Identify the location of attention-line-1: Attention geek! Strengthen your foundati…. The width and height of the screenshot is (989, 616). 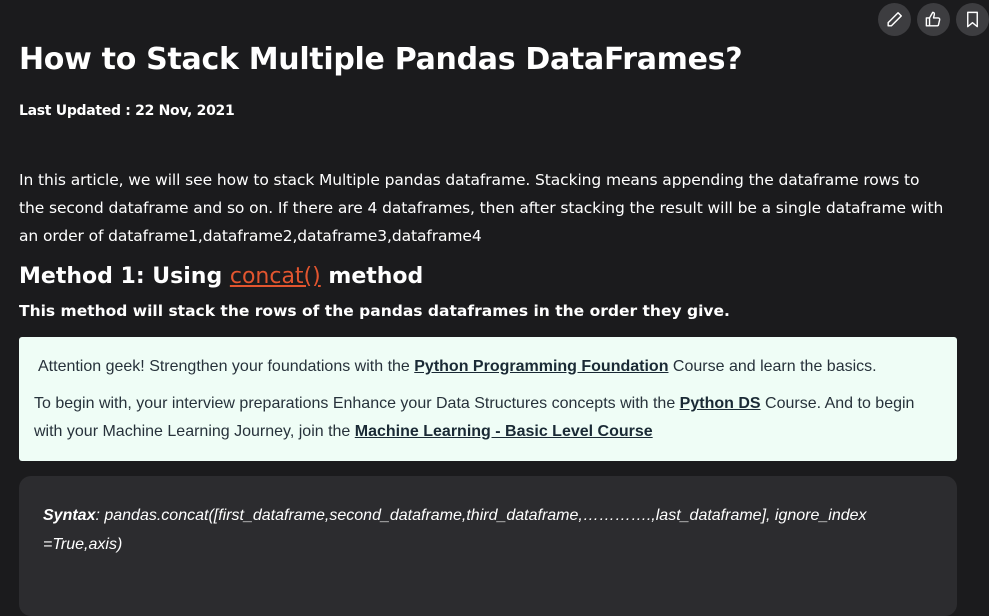
(488, 367).